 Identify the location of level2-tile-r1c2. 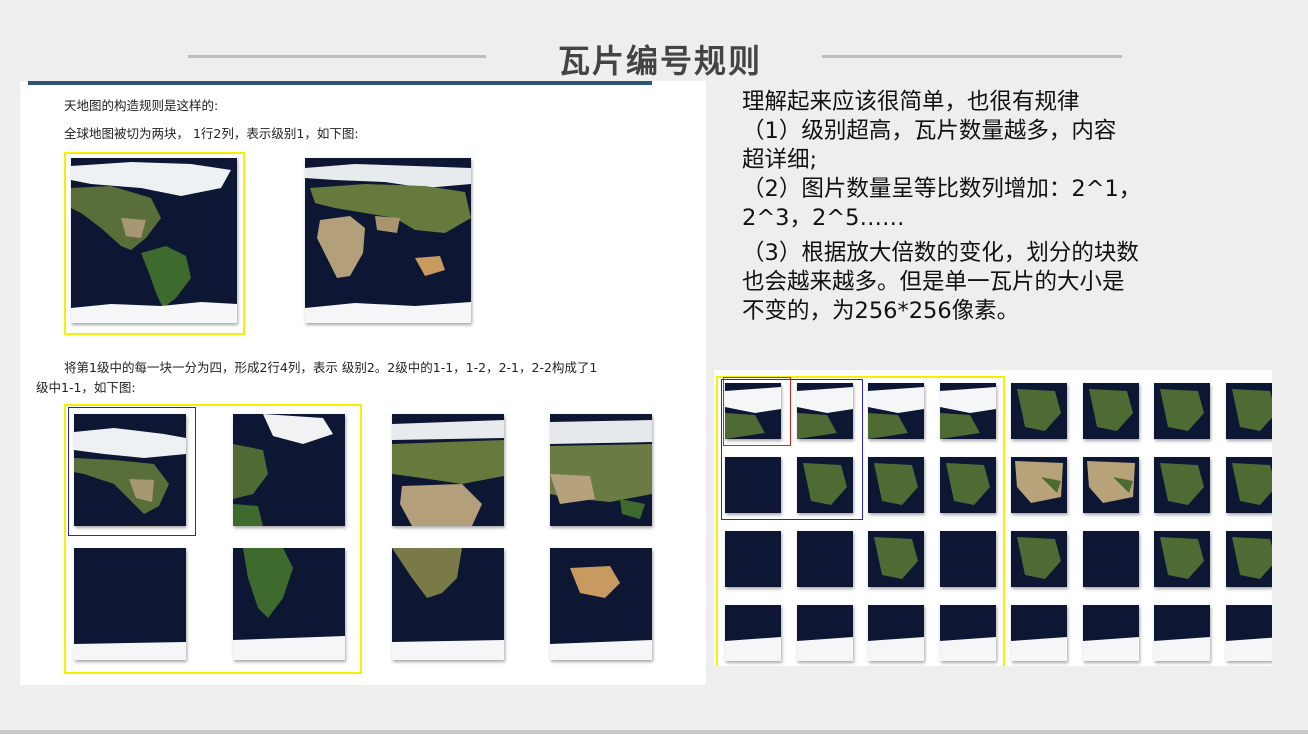
(289, 470).